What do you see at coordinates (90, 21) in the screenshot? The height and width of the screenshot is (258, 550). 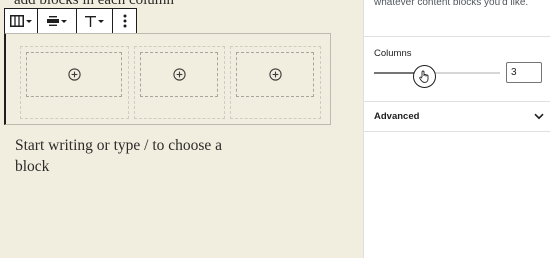 I see `vertical-align-top-icon` at bounding box center [90, 21].